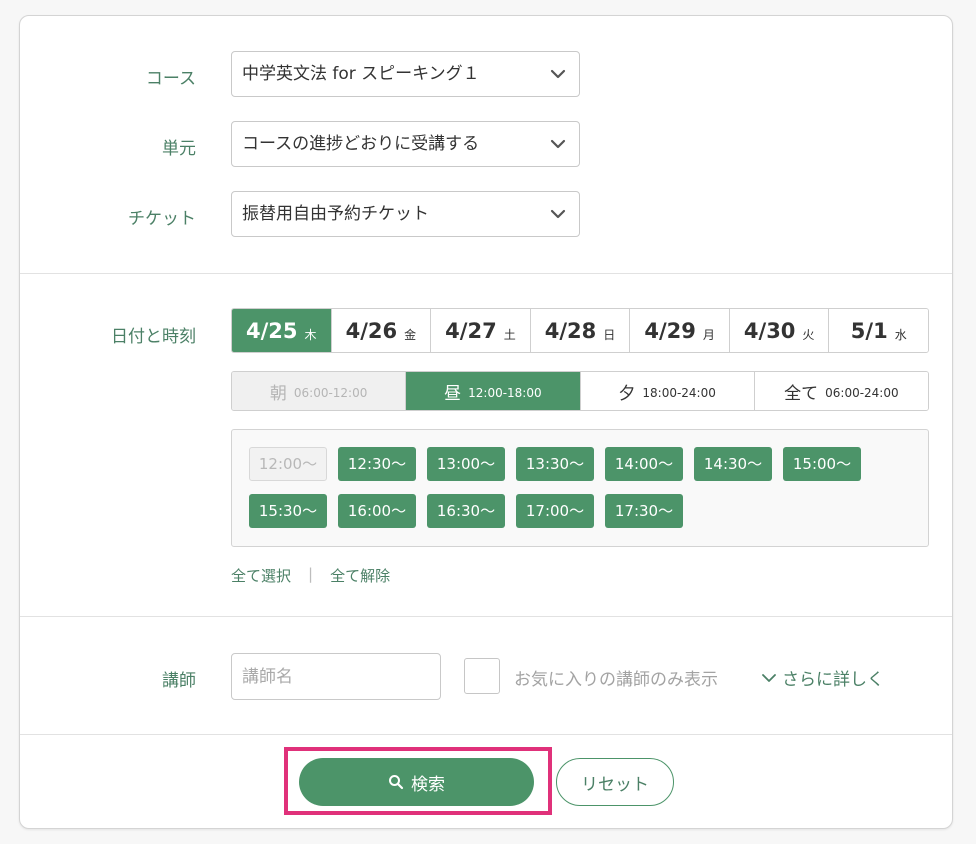 This screenshot has height=844, width=976. I want to click on ticket-select: 振替用自由予約チケット, so click(405, 214).